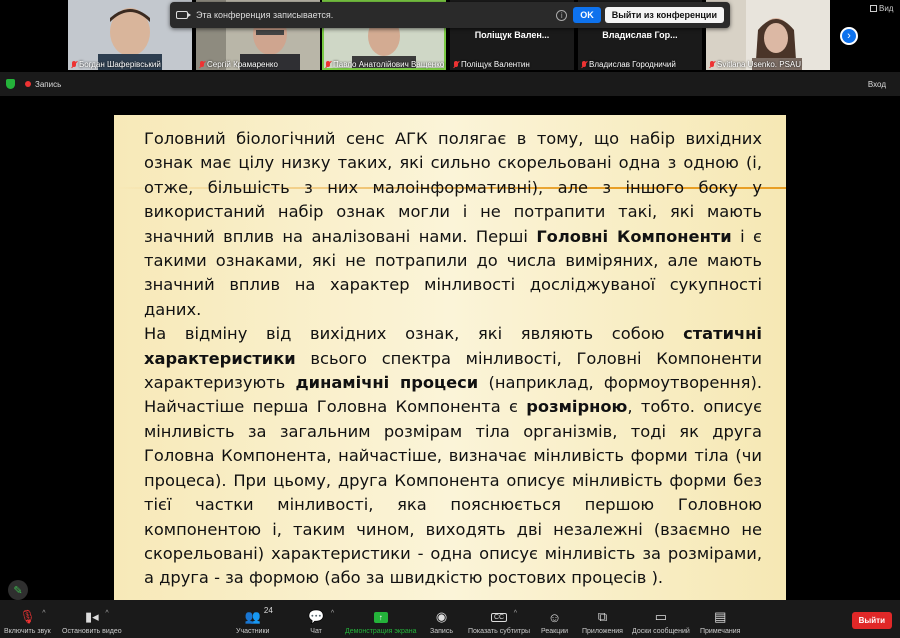 The width and height of the screenshot is (900, 638). I want to click on participant-name: Богдан Шаферівський, so click(116, 64).